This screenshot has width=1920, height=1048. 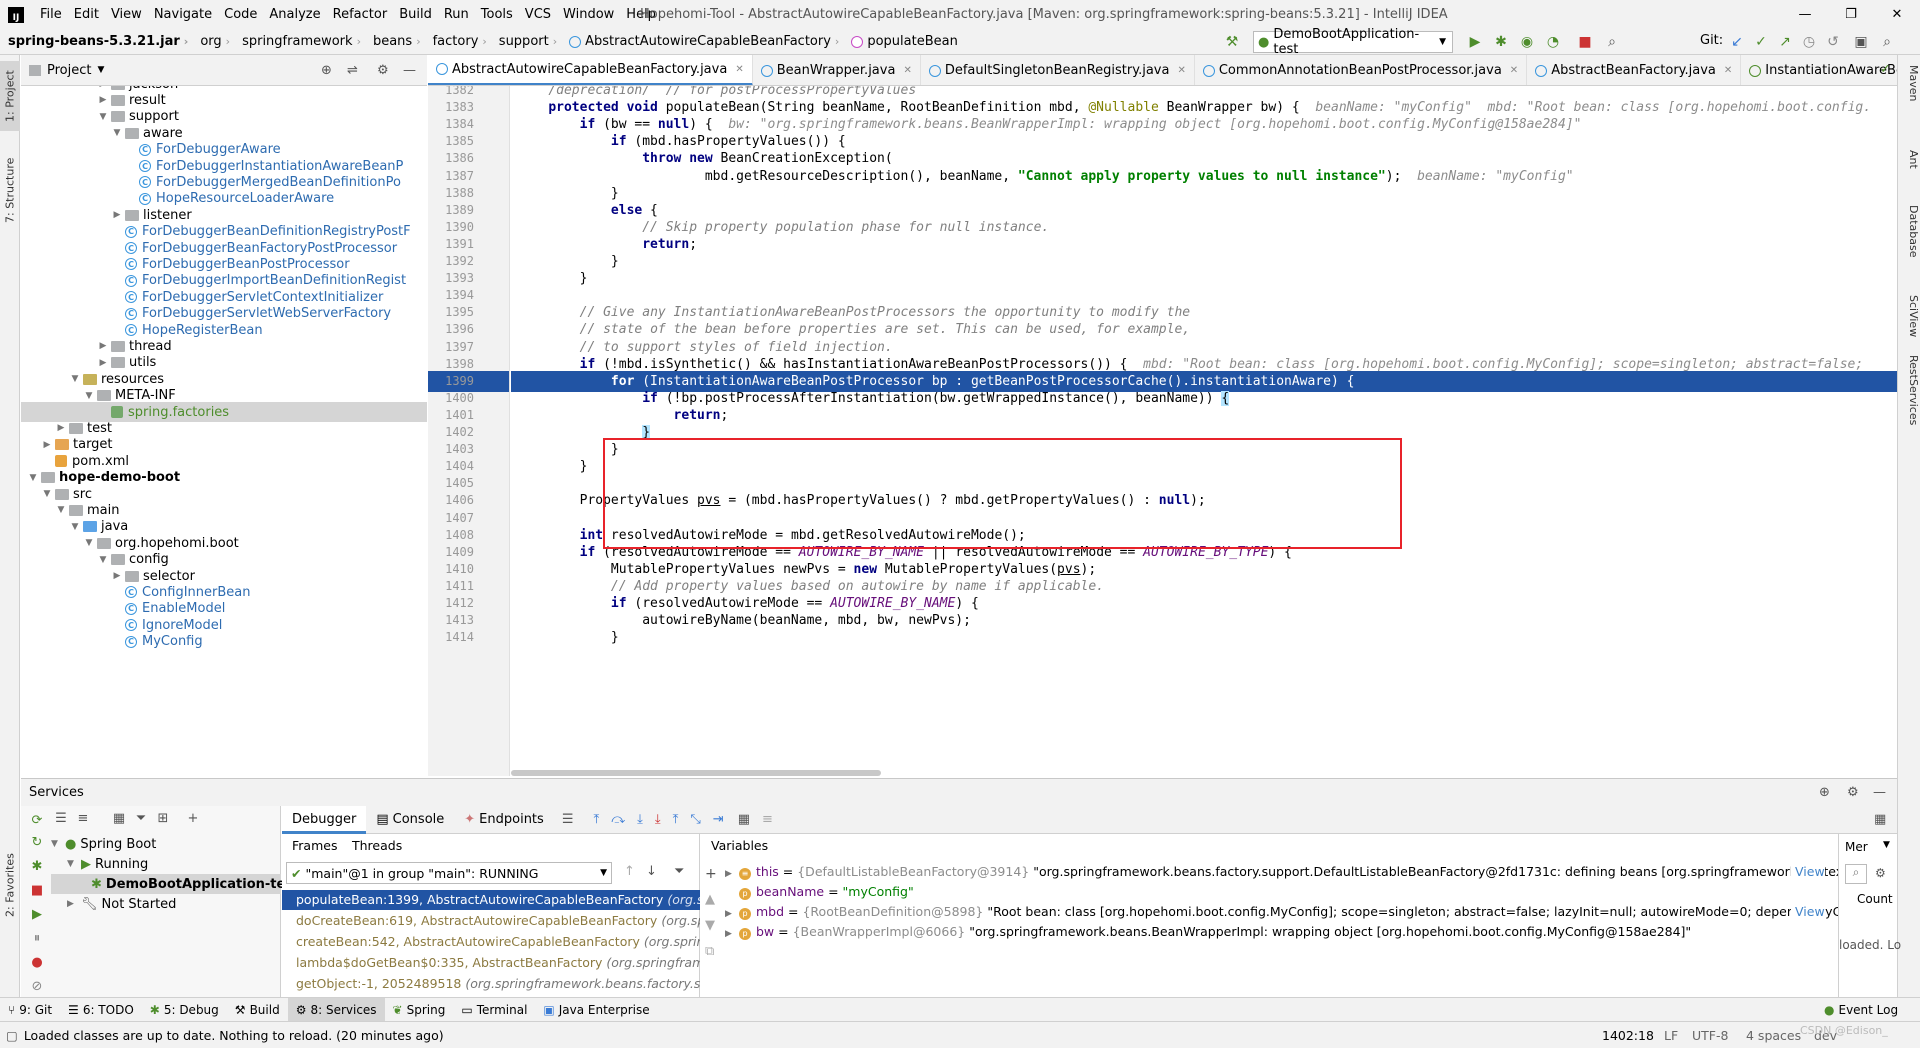 I want to click on tool-tab-build: ⚒ Build, so click(x=257, y=1010).